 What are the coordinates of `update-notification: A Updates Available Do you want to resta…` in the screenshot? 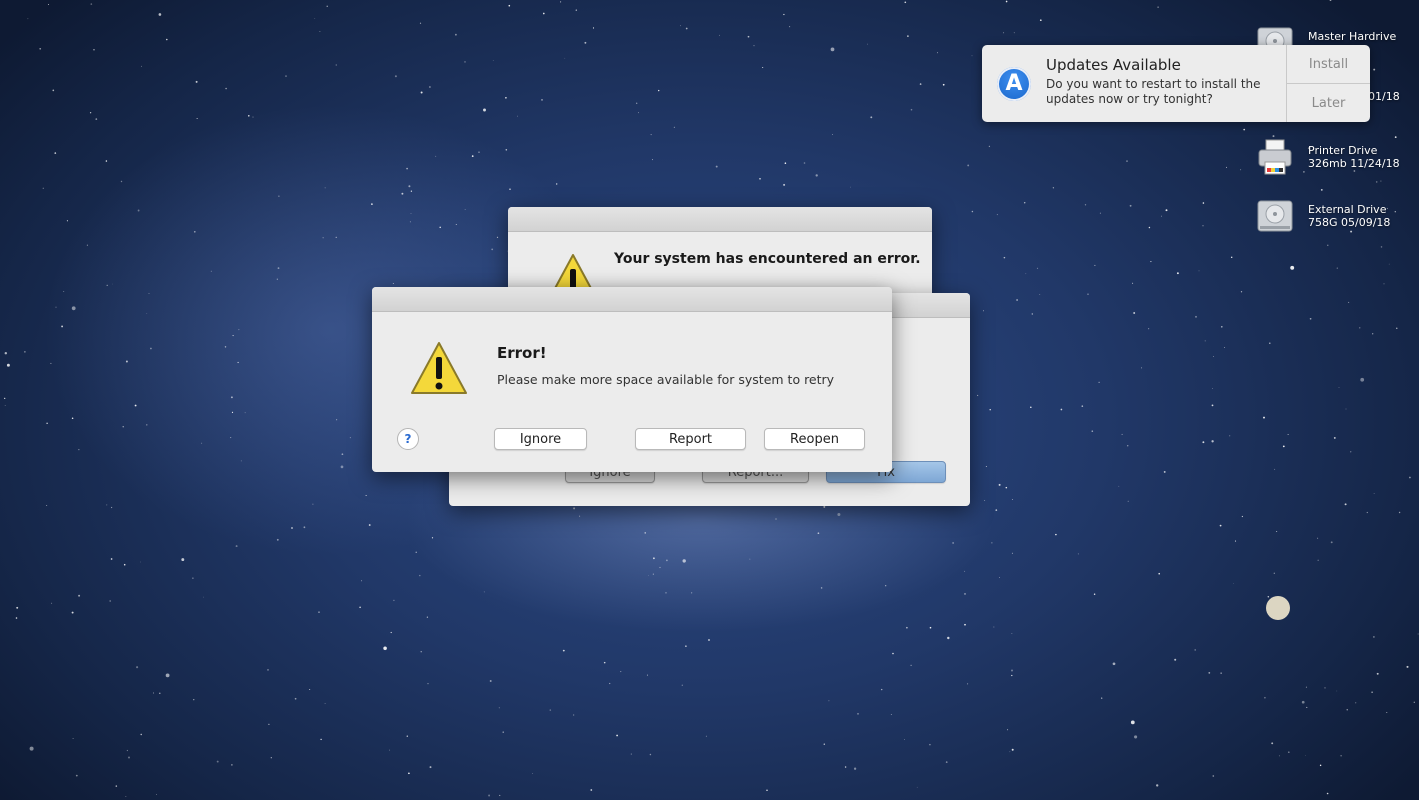 It's located at (1176, 83).